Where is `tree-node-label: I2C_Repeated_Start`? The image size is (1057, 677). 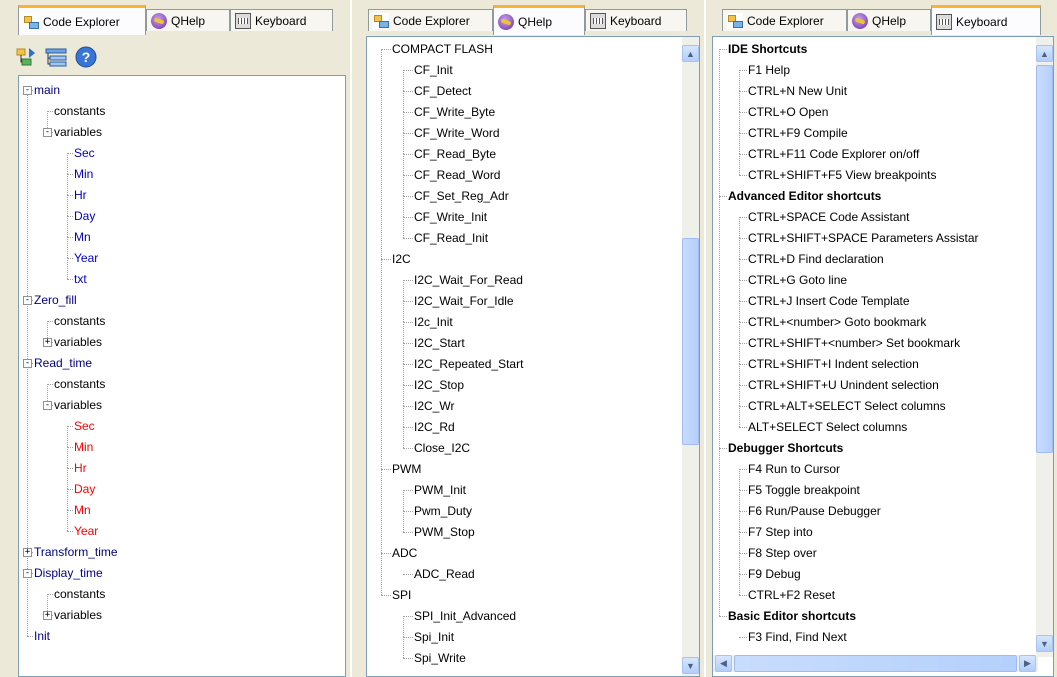 tree-node-label: I2C_Repeated_Start is located at coordinates (468, 364).